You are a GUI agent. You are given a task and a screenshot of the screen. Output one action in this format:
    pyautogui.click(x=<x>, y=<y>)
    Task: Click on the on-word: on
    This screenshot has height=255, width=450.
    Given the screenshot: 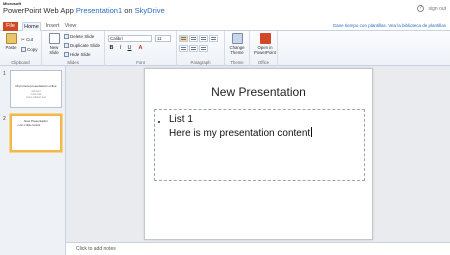 What is the action you would take?
    pyautogui.click(x=128, y=10)
    